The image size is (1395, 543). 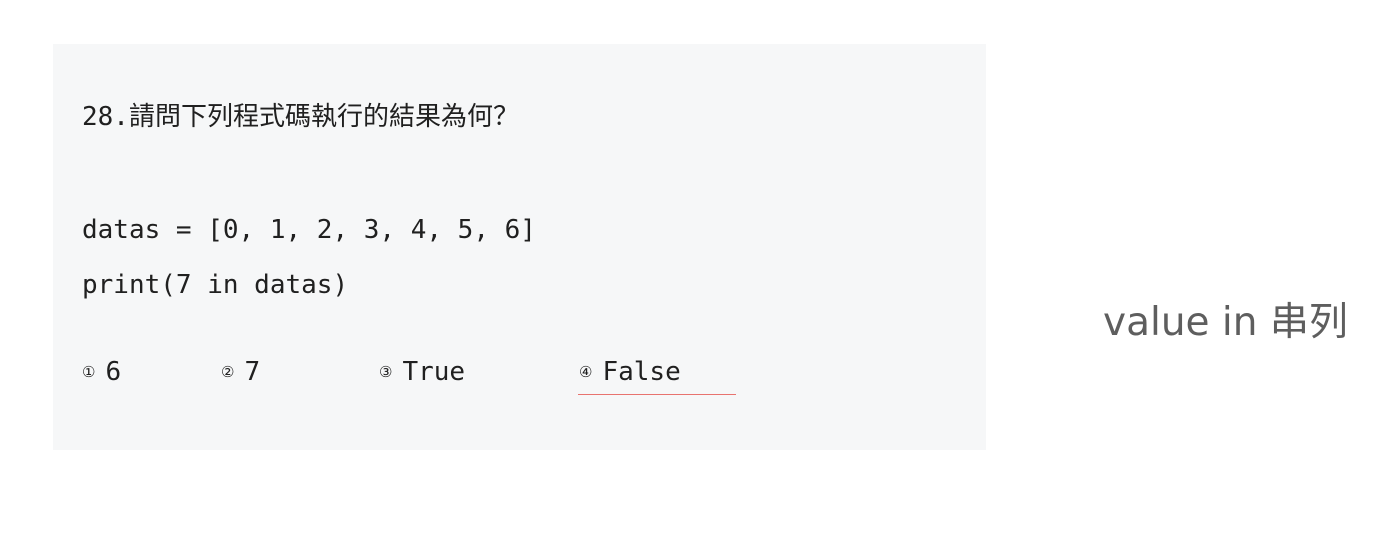 What do you see at coordinates (101, 372) in the screenshot?
I see `option-1: ①6` at bounding box center [101, 372].